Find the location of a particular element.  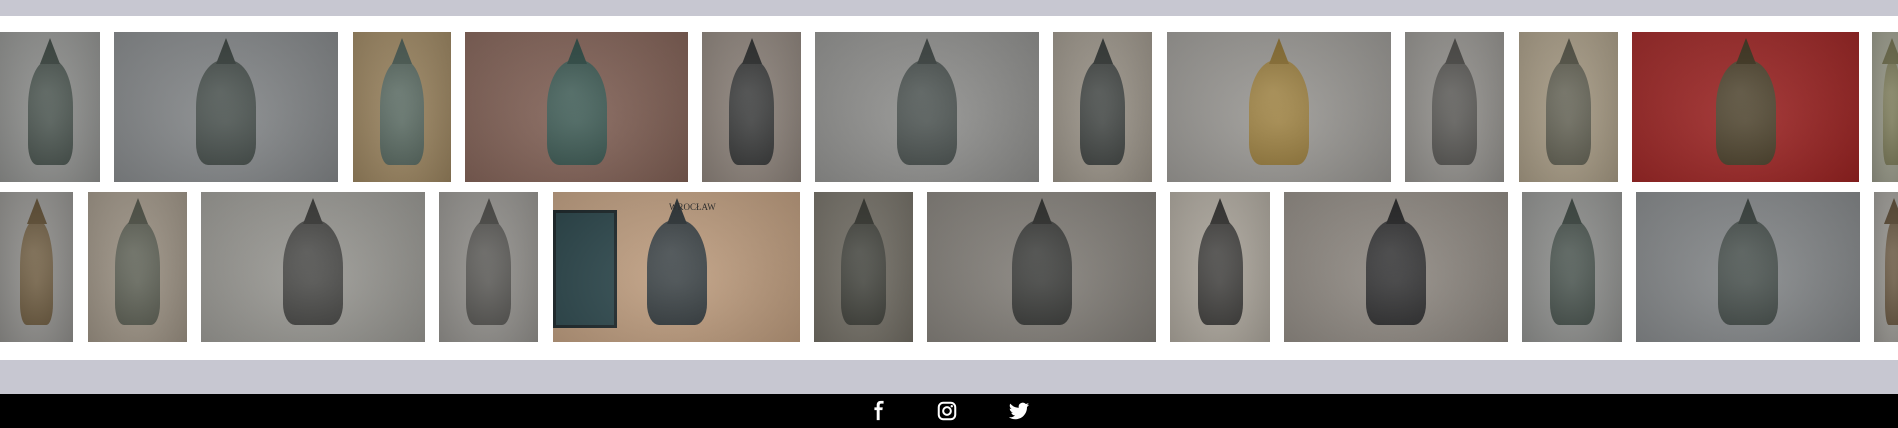

gnome-atm-photo: WROCŁAW is located at coordinates (676, 267).